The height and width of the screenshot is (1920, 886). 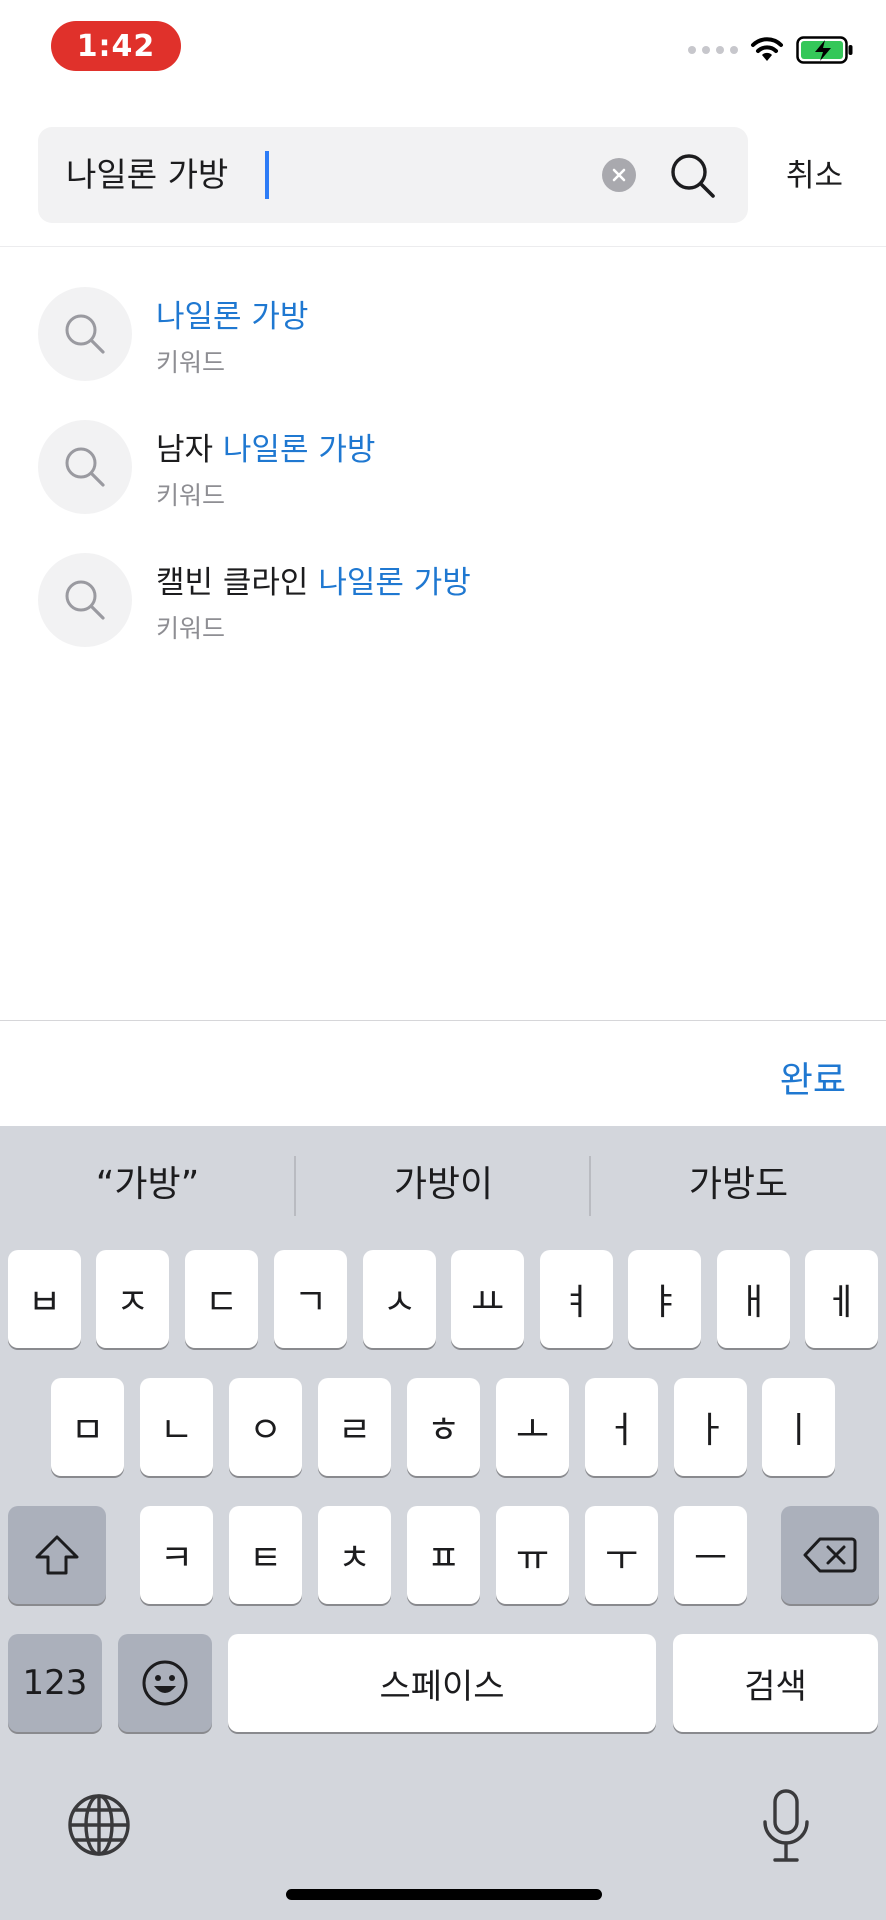 I want to click on suggestion-title: 남자 나일론 가방, so click(x=265, y=446).